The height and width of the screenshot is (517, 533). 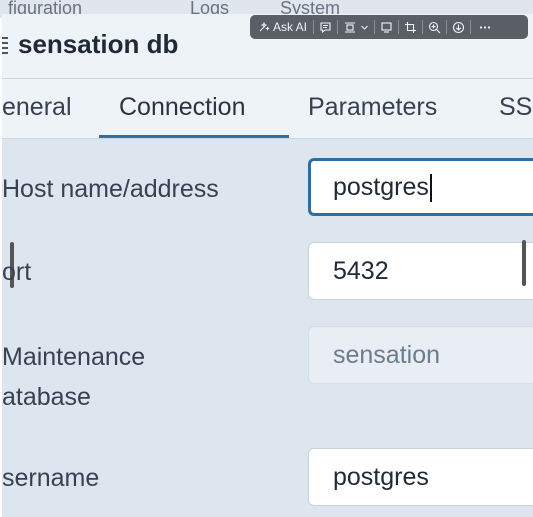 I want to click on comment-icon, so click(x=325, y=27).